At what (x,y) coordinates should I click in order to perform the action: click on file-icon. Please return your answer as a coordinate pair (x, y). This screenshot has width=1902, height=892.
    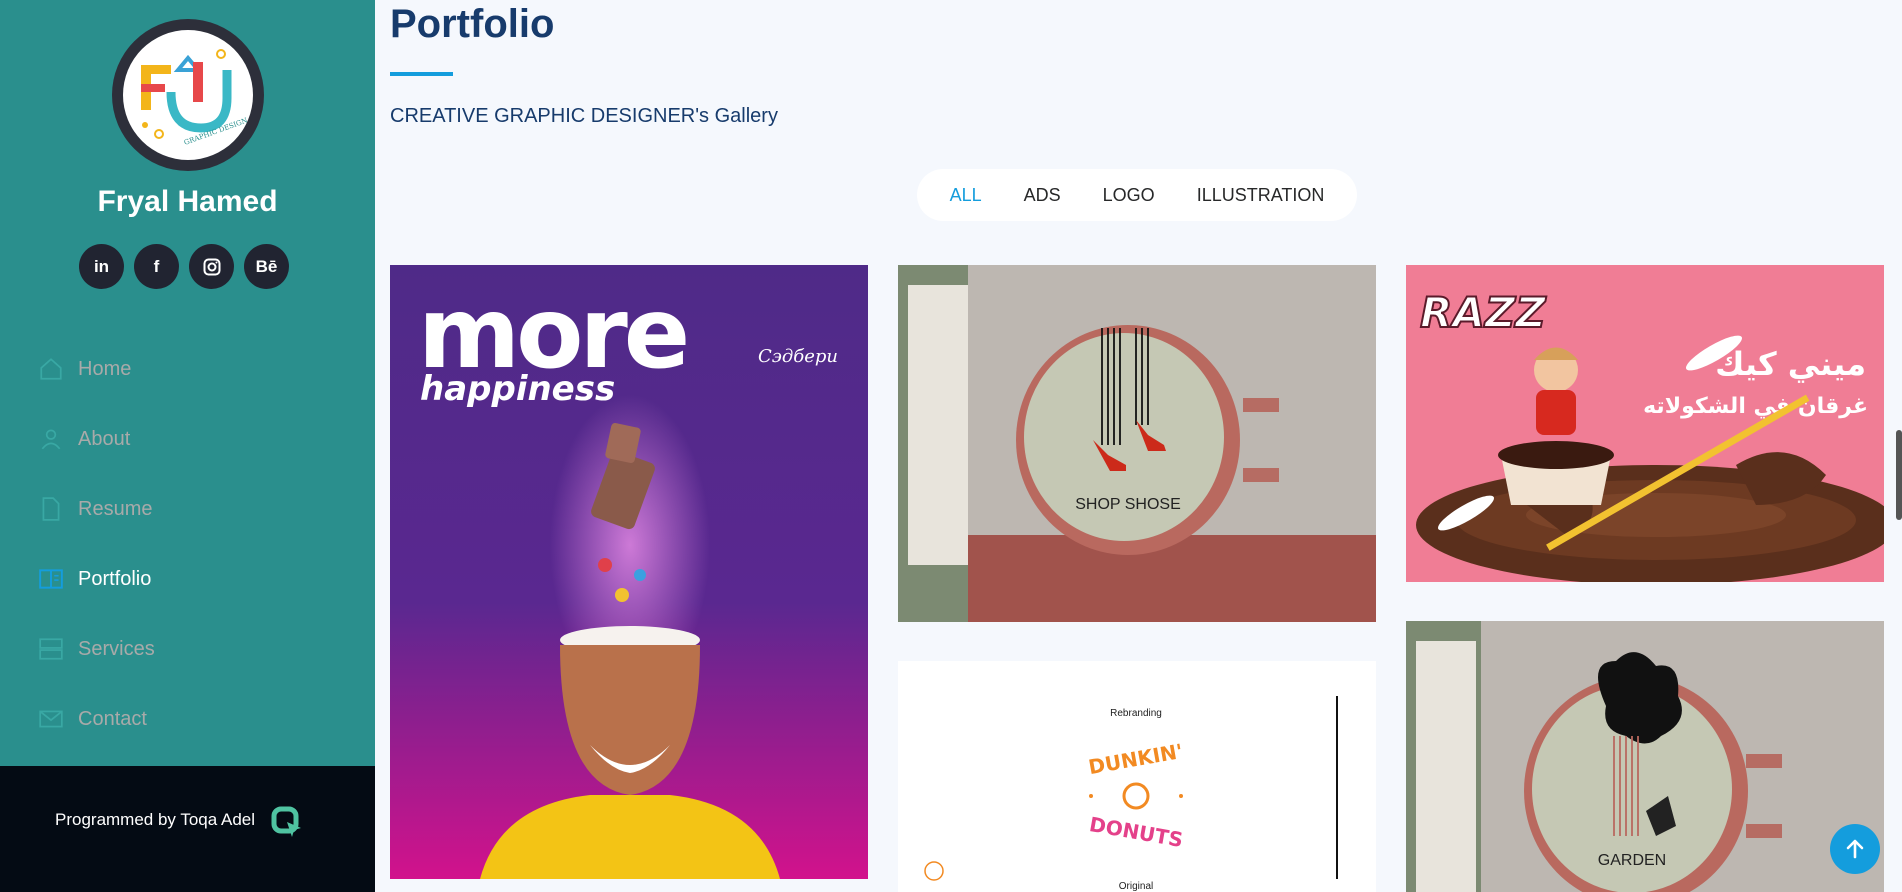
    Looking at the image, I should click on (51, 509).